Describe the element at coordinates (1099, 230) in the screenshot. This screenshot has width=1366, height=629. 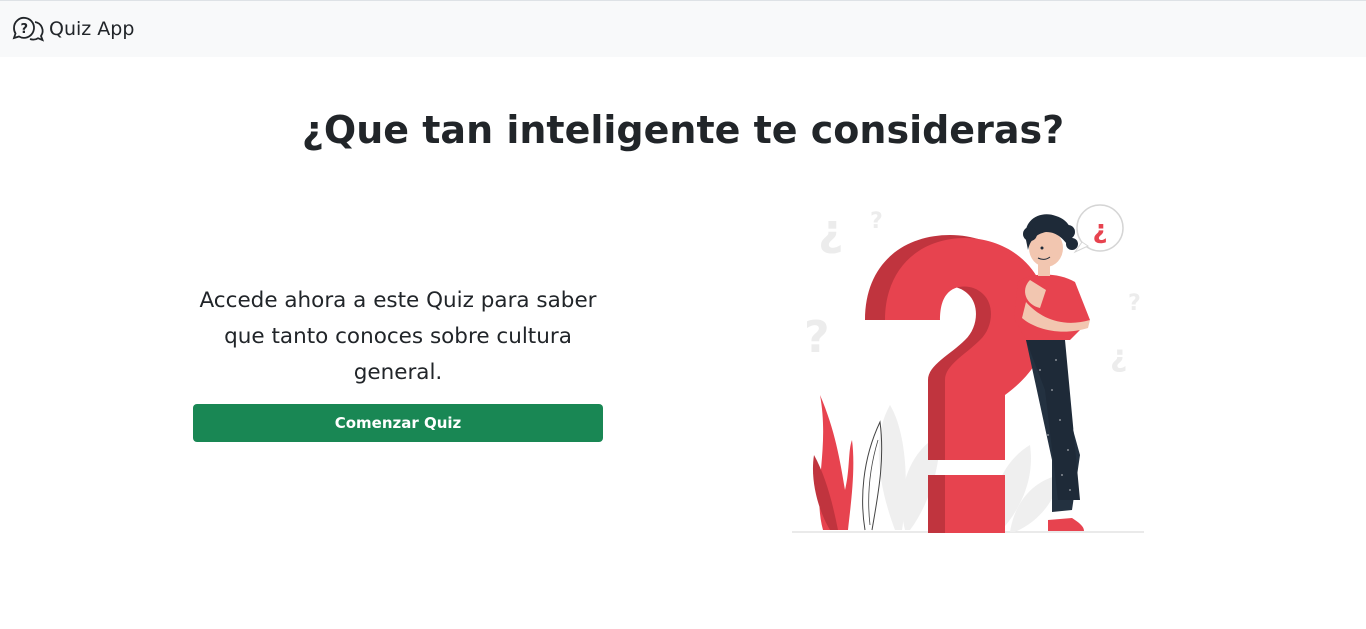
I see `speech-bubble-text: ¿` at that location.